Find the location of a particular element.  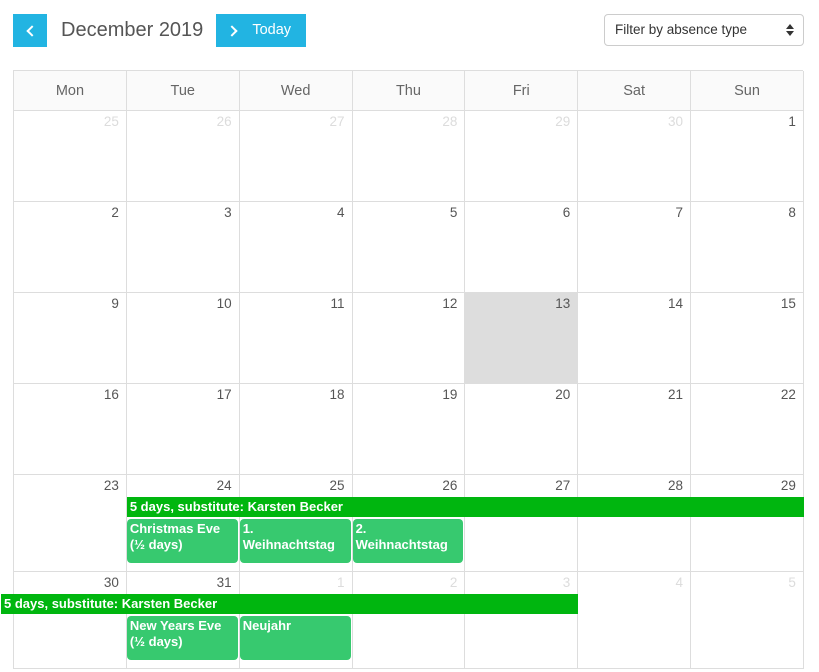

weekday-header-row: Mon Tue Wed Thu Fri Sat Sun is located at coordinates (409, 91).